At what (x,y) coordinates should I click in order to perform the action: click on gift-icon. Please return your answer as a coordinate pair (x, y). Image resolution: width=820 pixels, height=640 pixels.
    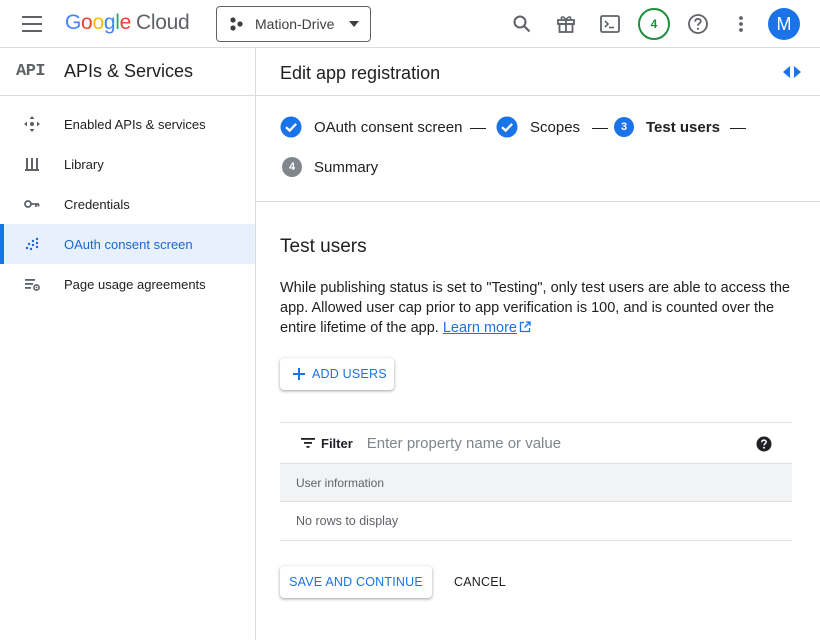
    Looking at the image, I should click on (566, 24).